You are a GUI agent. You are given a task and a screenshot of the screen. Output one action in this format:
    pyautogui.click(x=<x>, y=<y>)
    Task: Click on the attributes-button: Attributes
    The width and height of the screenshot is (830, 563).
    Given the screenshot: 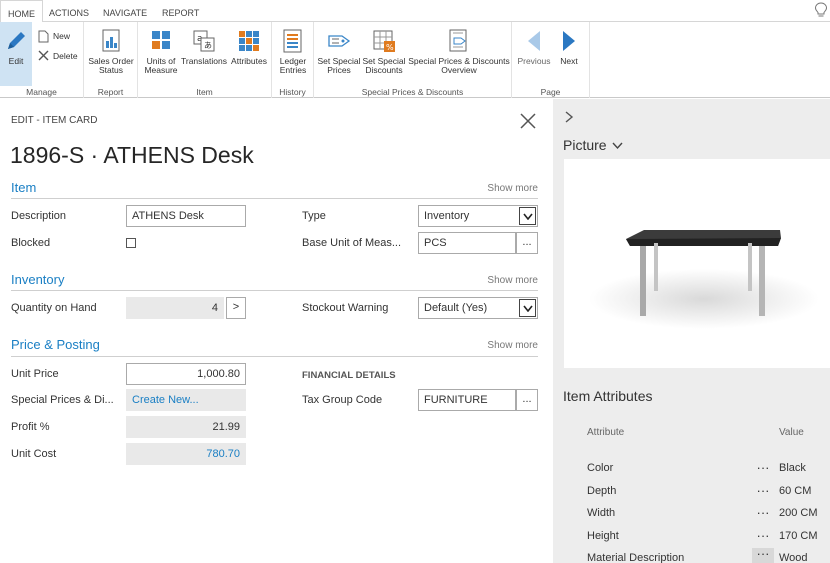 What is the action you would take?
    pyautogui.click(x=249, y=47)
    